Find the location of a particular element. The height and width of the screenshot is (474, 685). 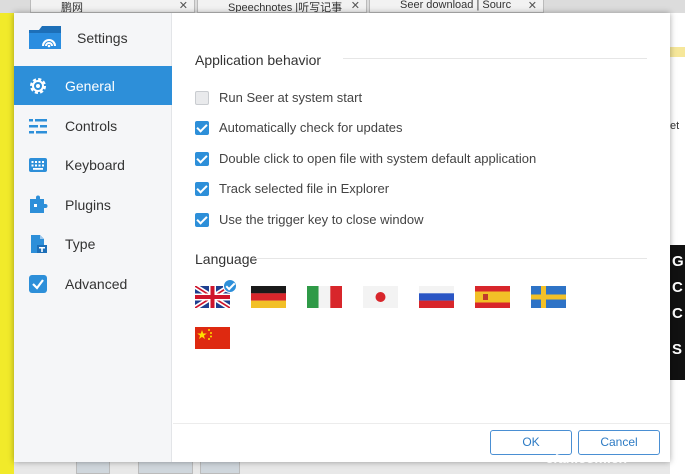

background-banner: G C C S is located at coordinates (677, 312).